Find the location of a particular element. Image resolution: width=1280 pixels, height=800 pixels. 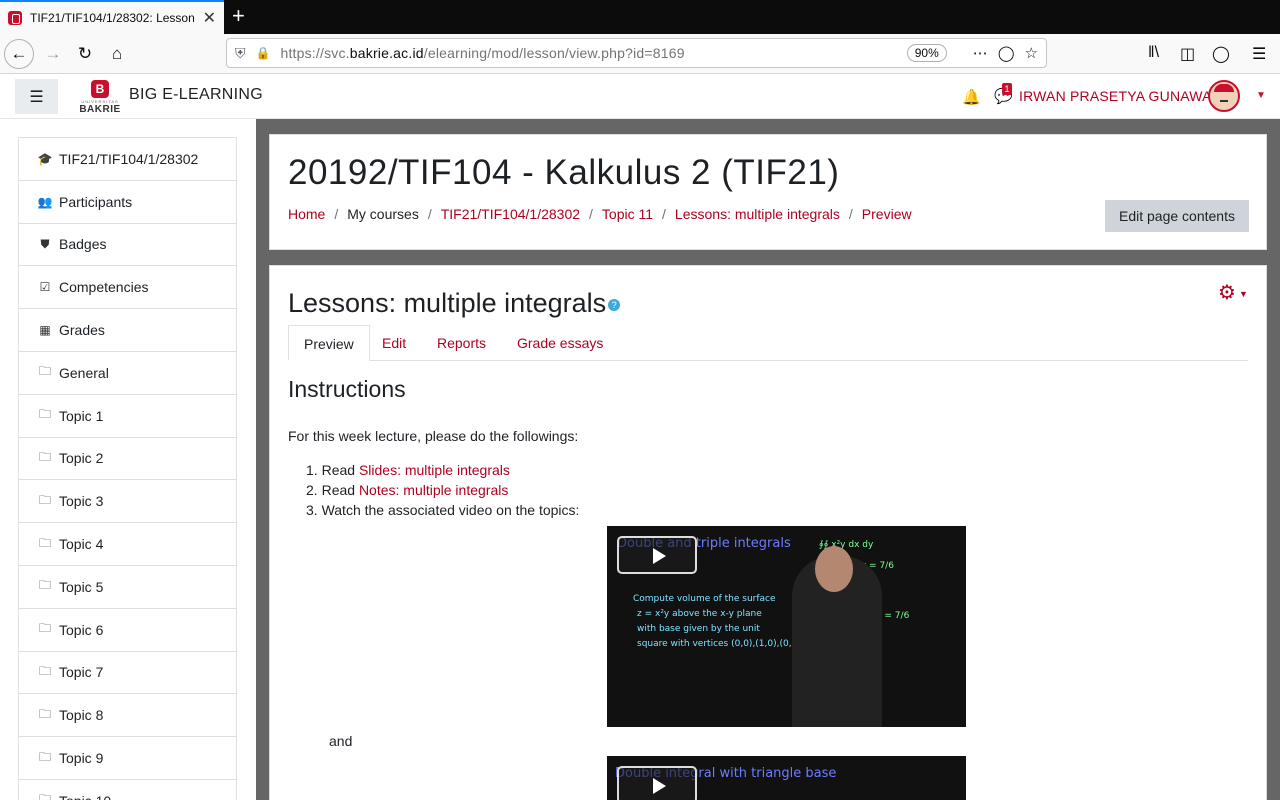

sidebar-item: 🗀 Topic 2 is located at coordinates (127, 459).